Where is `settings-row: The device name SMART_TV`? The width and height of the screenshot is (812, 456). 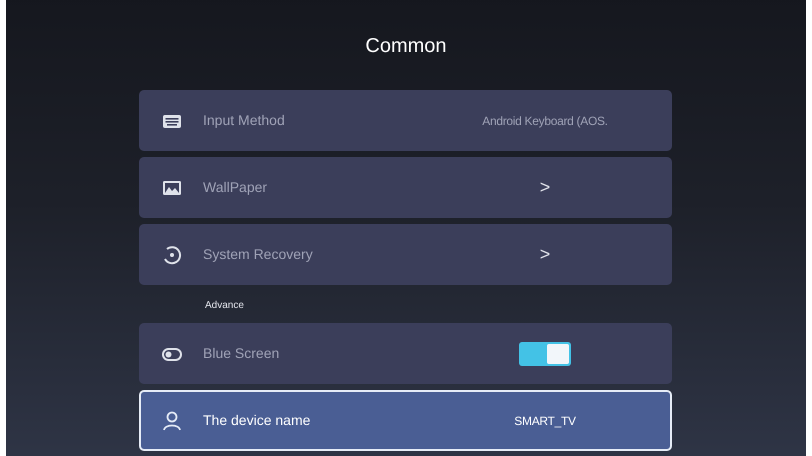
settings-row: The device name SMART_TV is located at coordinates (405, 420).